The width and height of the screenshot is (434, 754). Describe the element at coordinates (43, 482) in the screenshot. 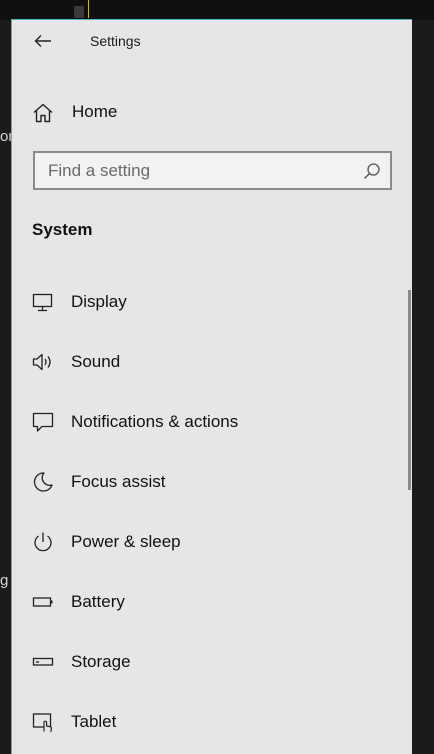

I see `moon-icon` at that location.